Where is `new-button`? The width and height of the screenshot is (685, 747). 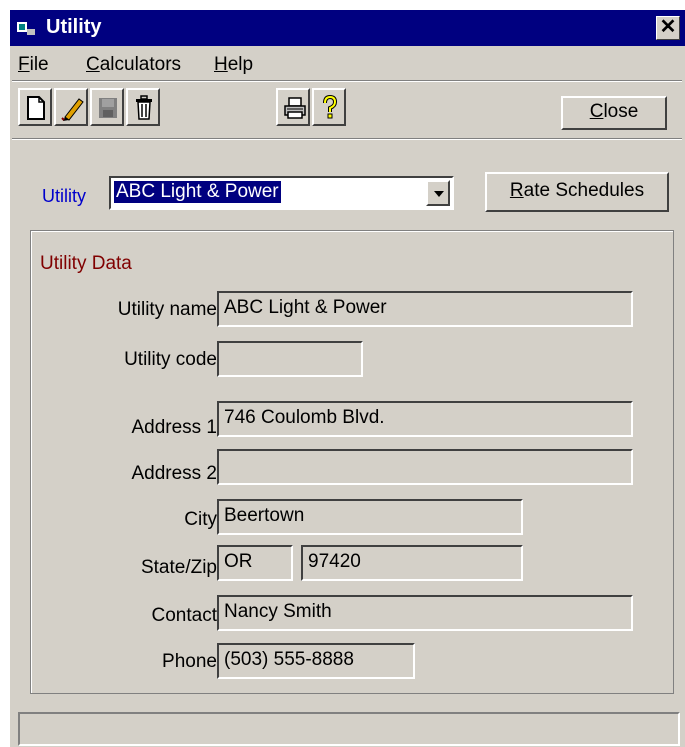
new-button is located at coordinates (35, 107).